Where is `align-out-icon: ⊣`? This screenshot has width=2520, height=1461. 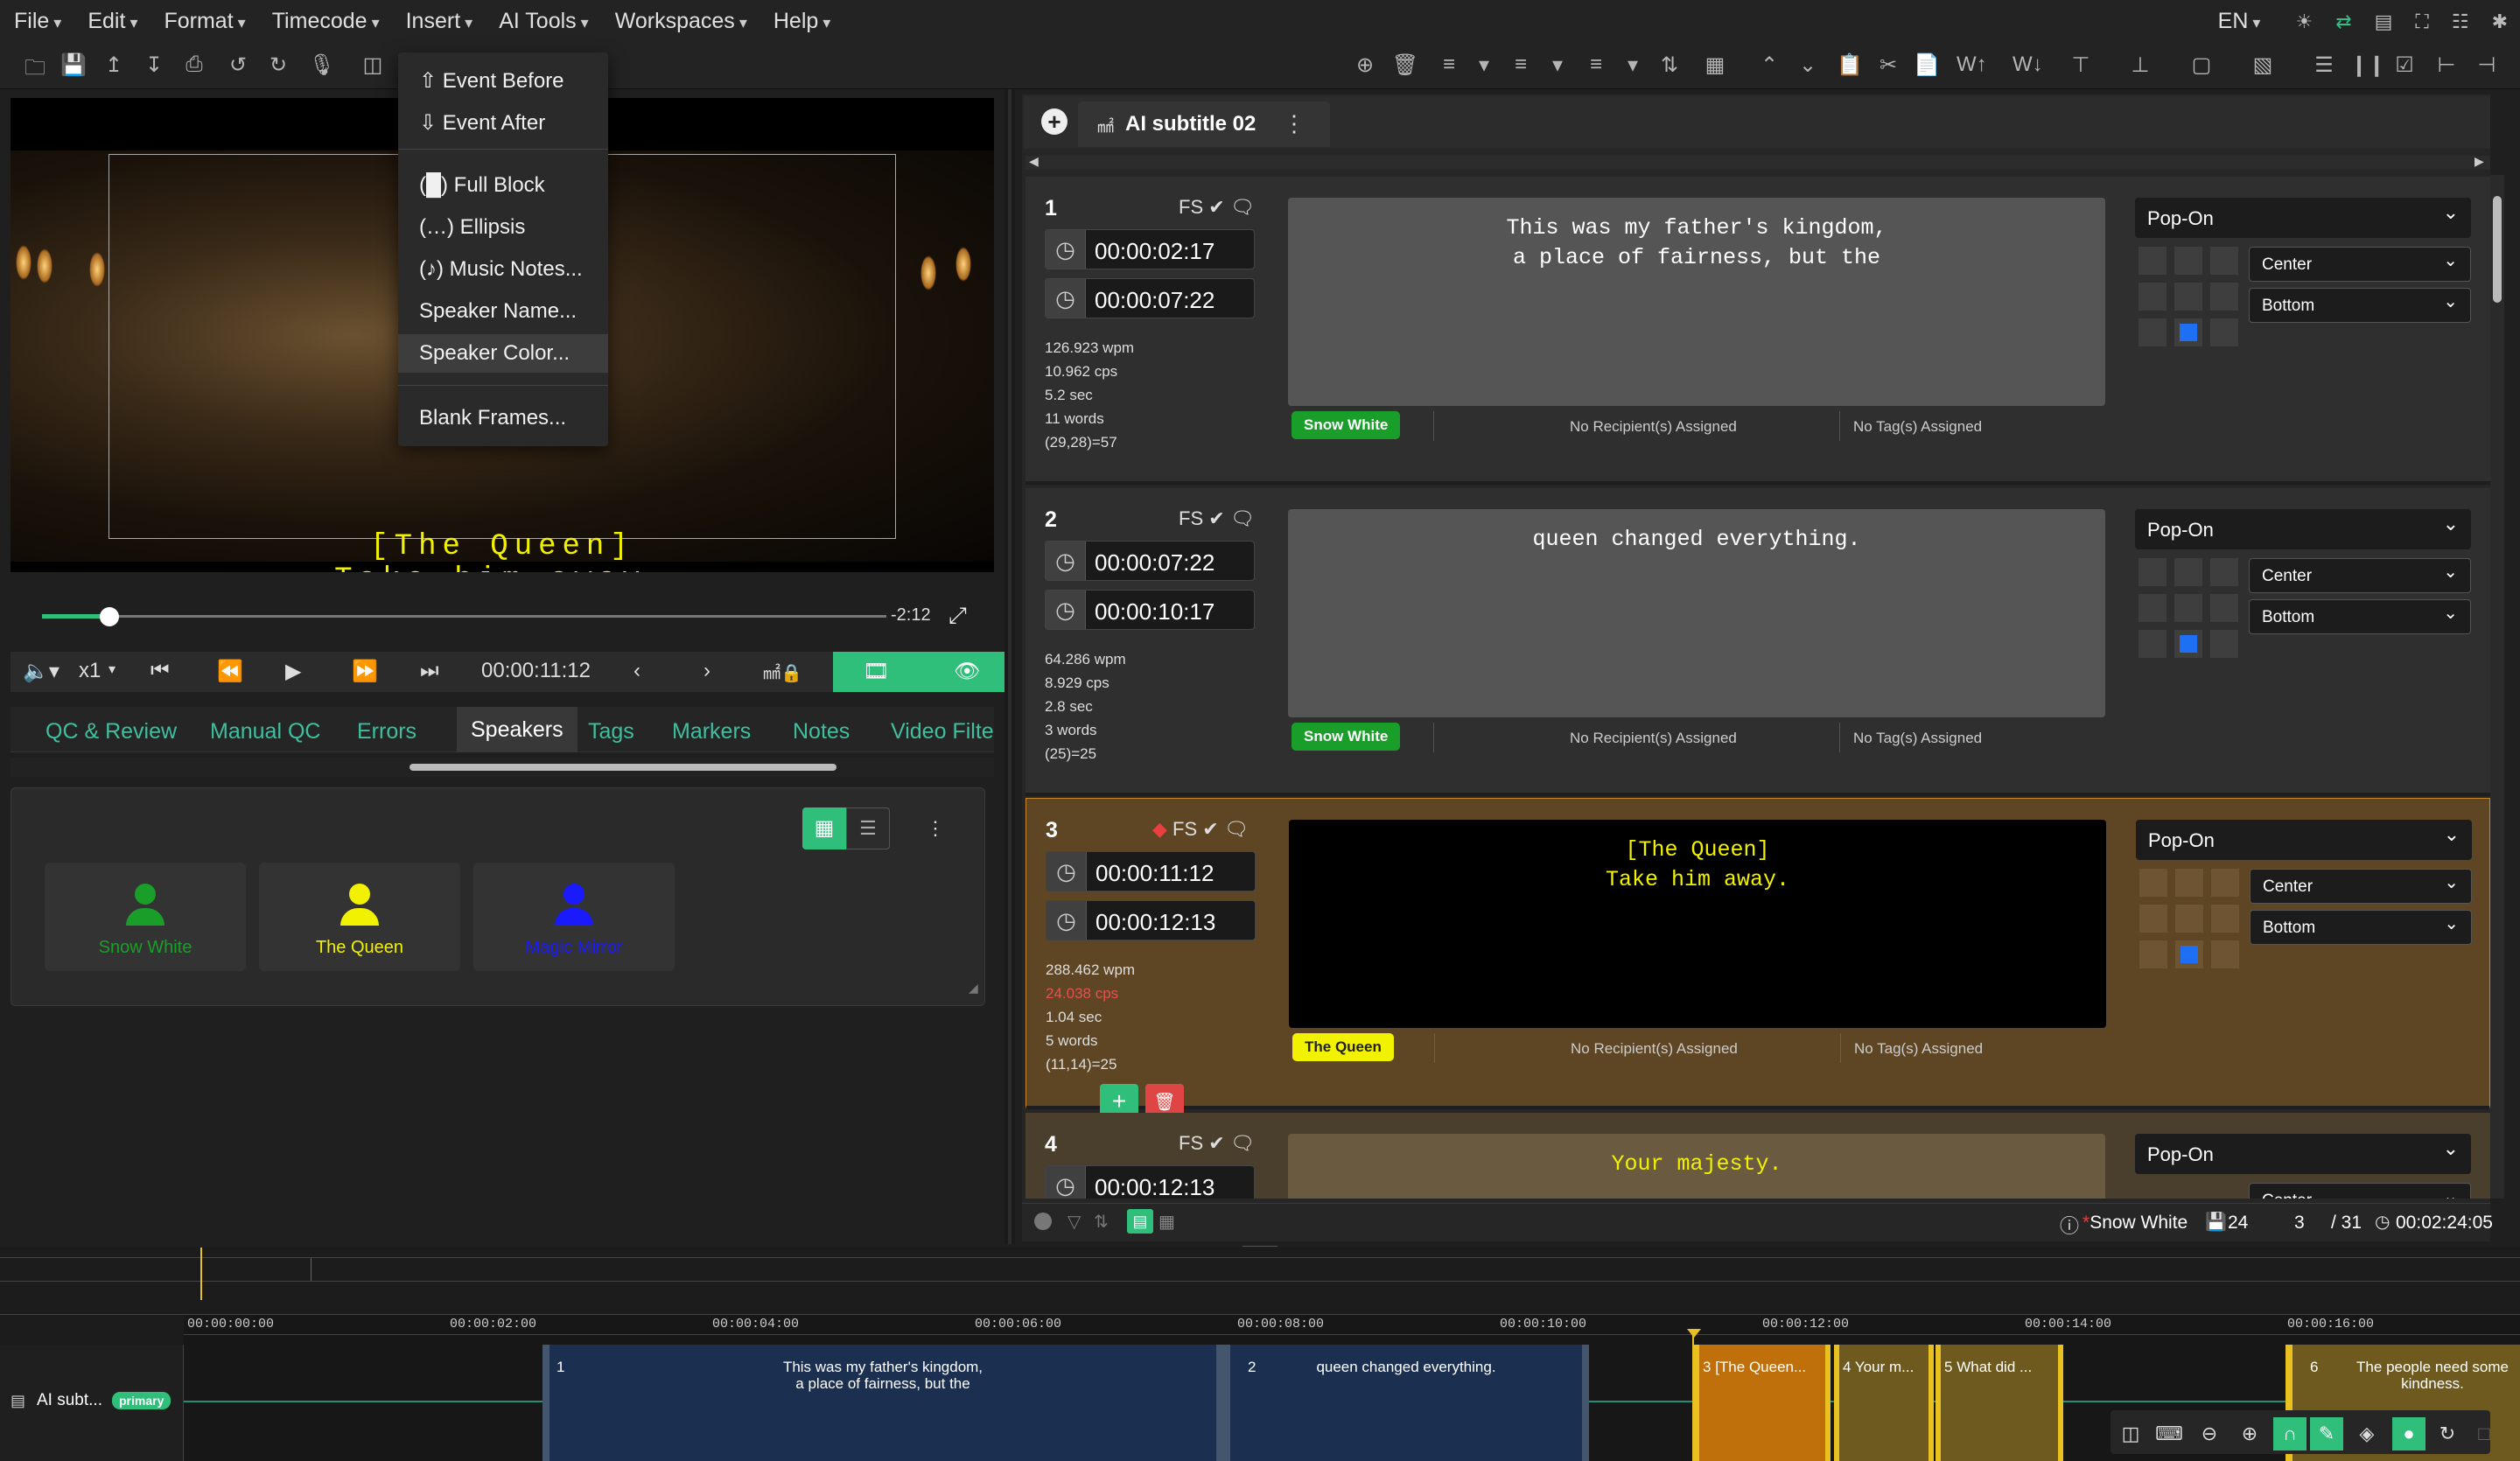
align-out-icon: ⊣ is located at coordinates (2487, 65).